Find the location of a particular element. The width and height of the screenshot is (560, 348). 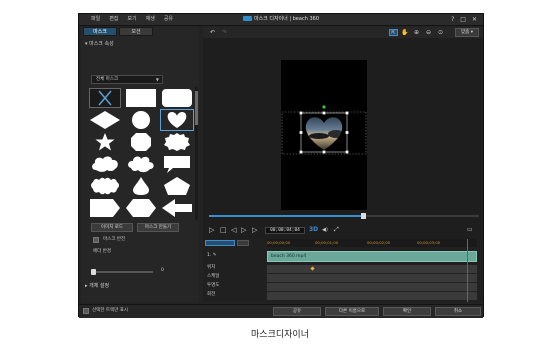

shape-tag is located at coordinates (105, 208).